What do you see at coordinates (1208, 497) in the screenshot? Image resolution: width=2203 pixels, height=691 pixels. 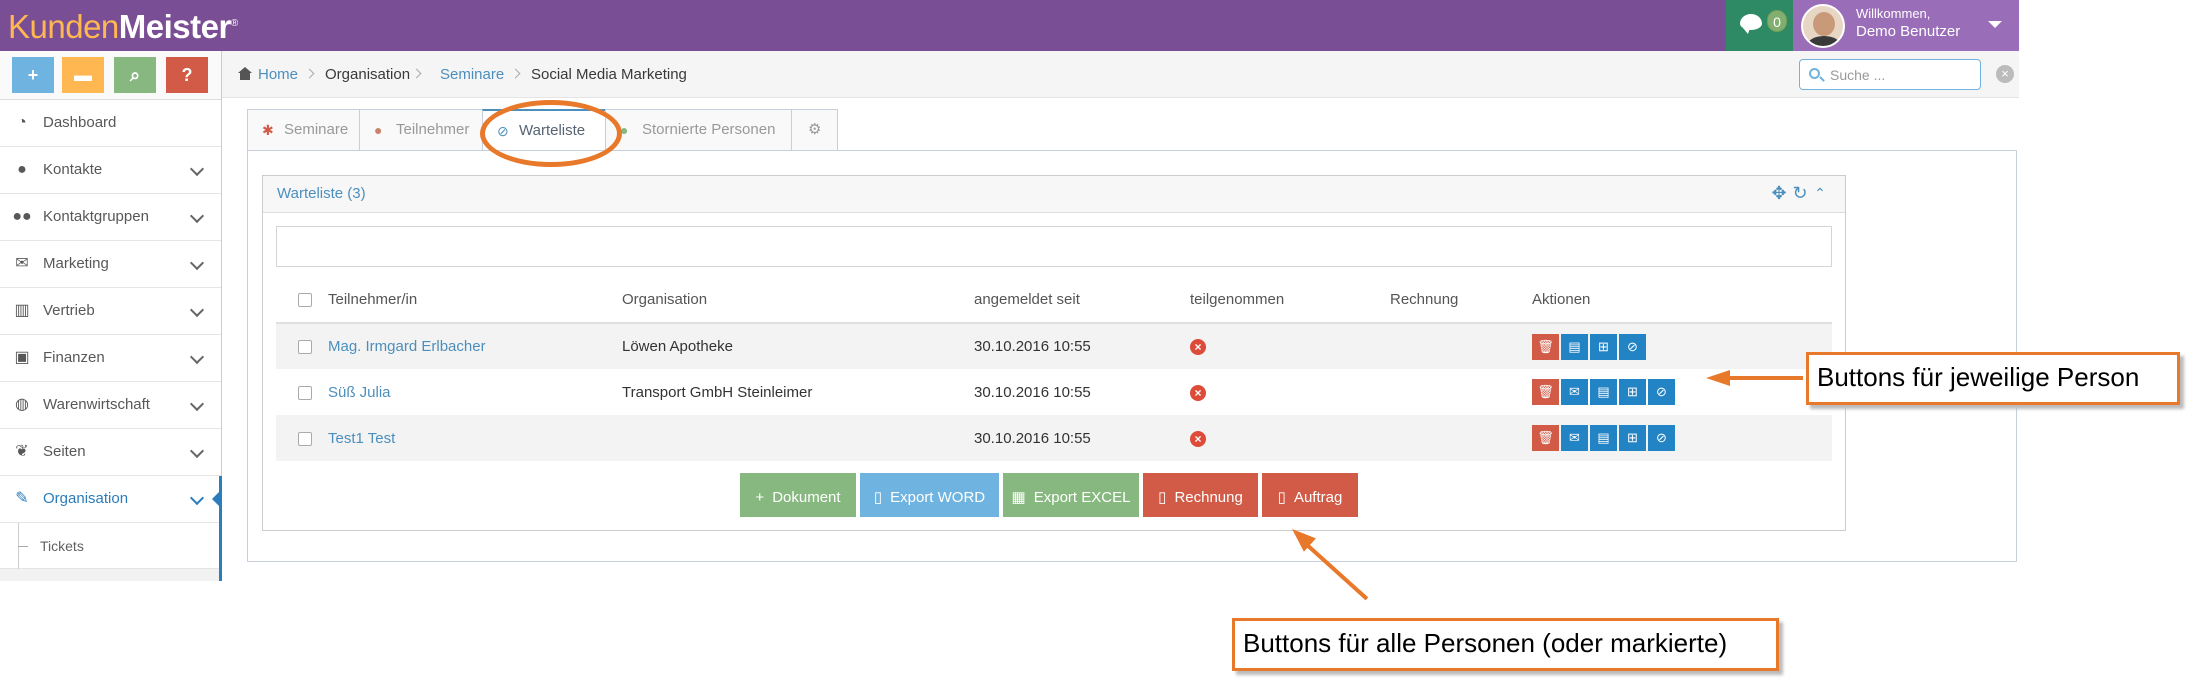 I see `button-label: Rechnung` at bounding box center [1208, 497].